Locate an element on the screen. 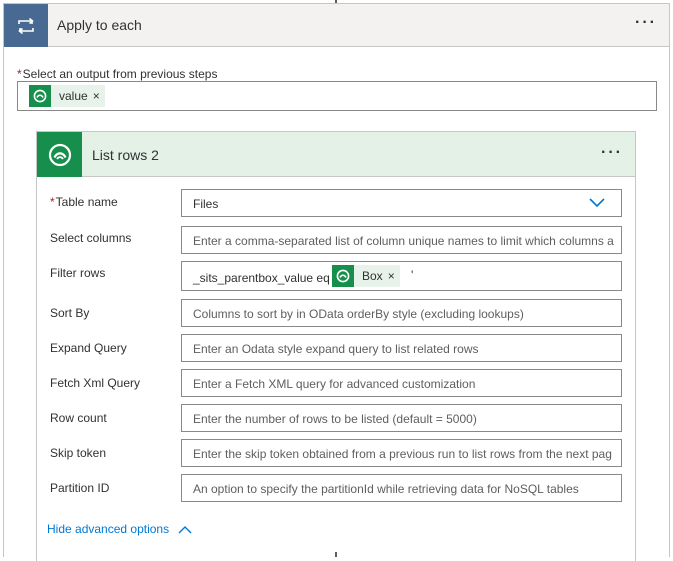 This screenshot has width=673, height=561. connector-line-bottom is located at coordinates (336, 554).